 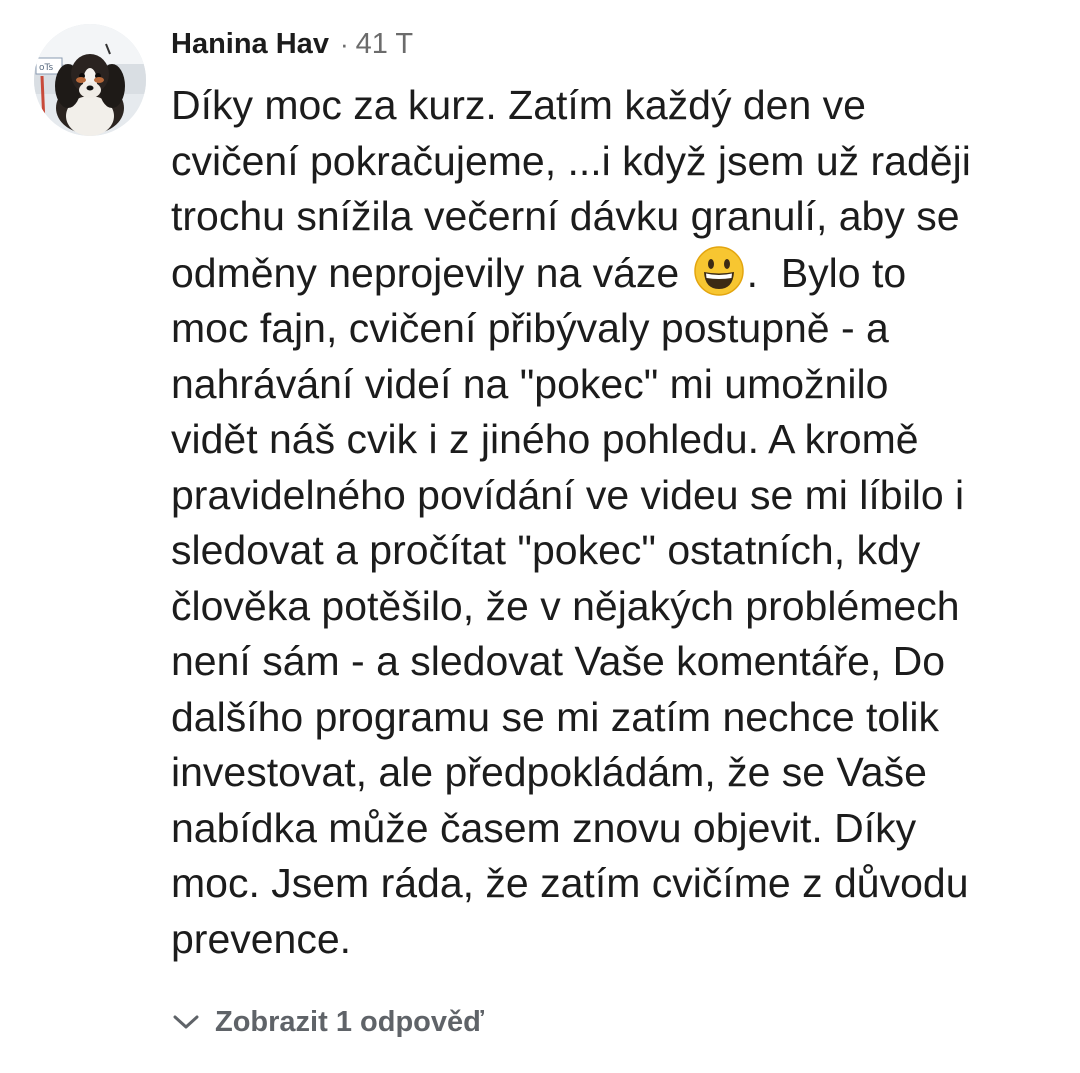 I want to click on svg-text: oTs, so click(x=46, y=68).